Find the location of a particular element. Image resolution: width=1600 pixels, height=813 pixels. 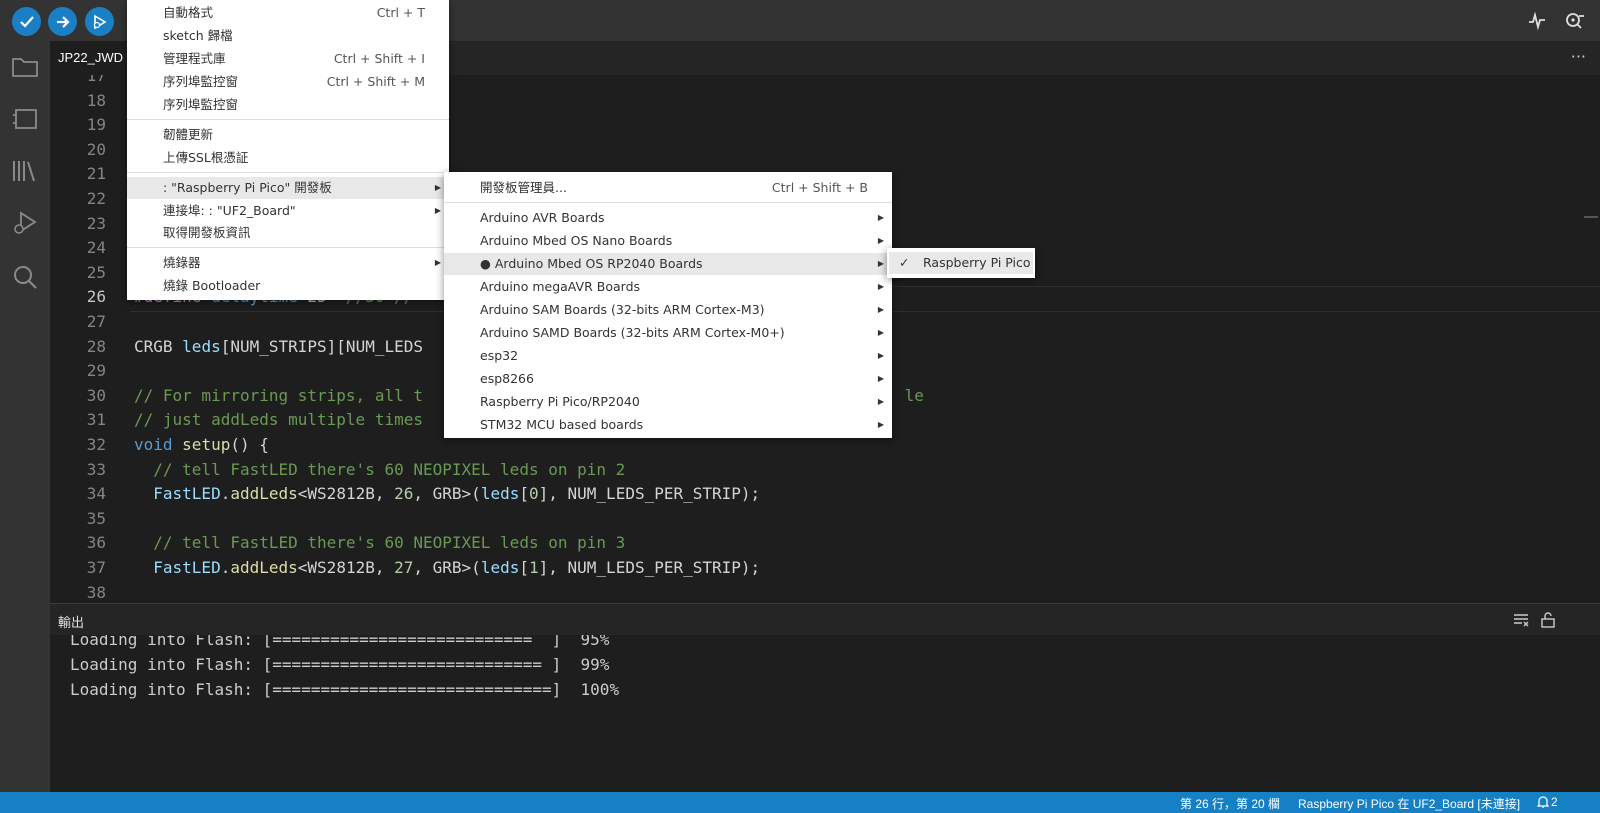

board-platform-item: STM32 MCU based boards ▶ is located at coordinates (668, 425).